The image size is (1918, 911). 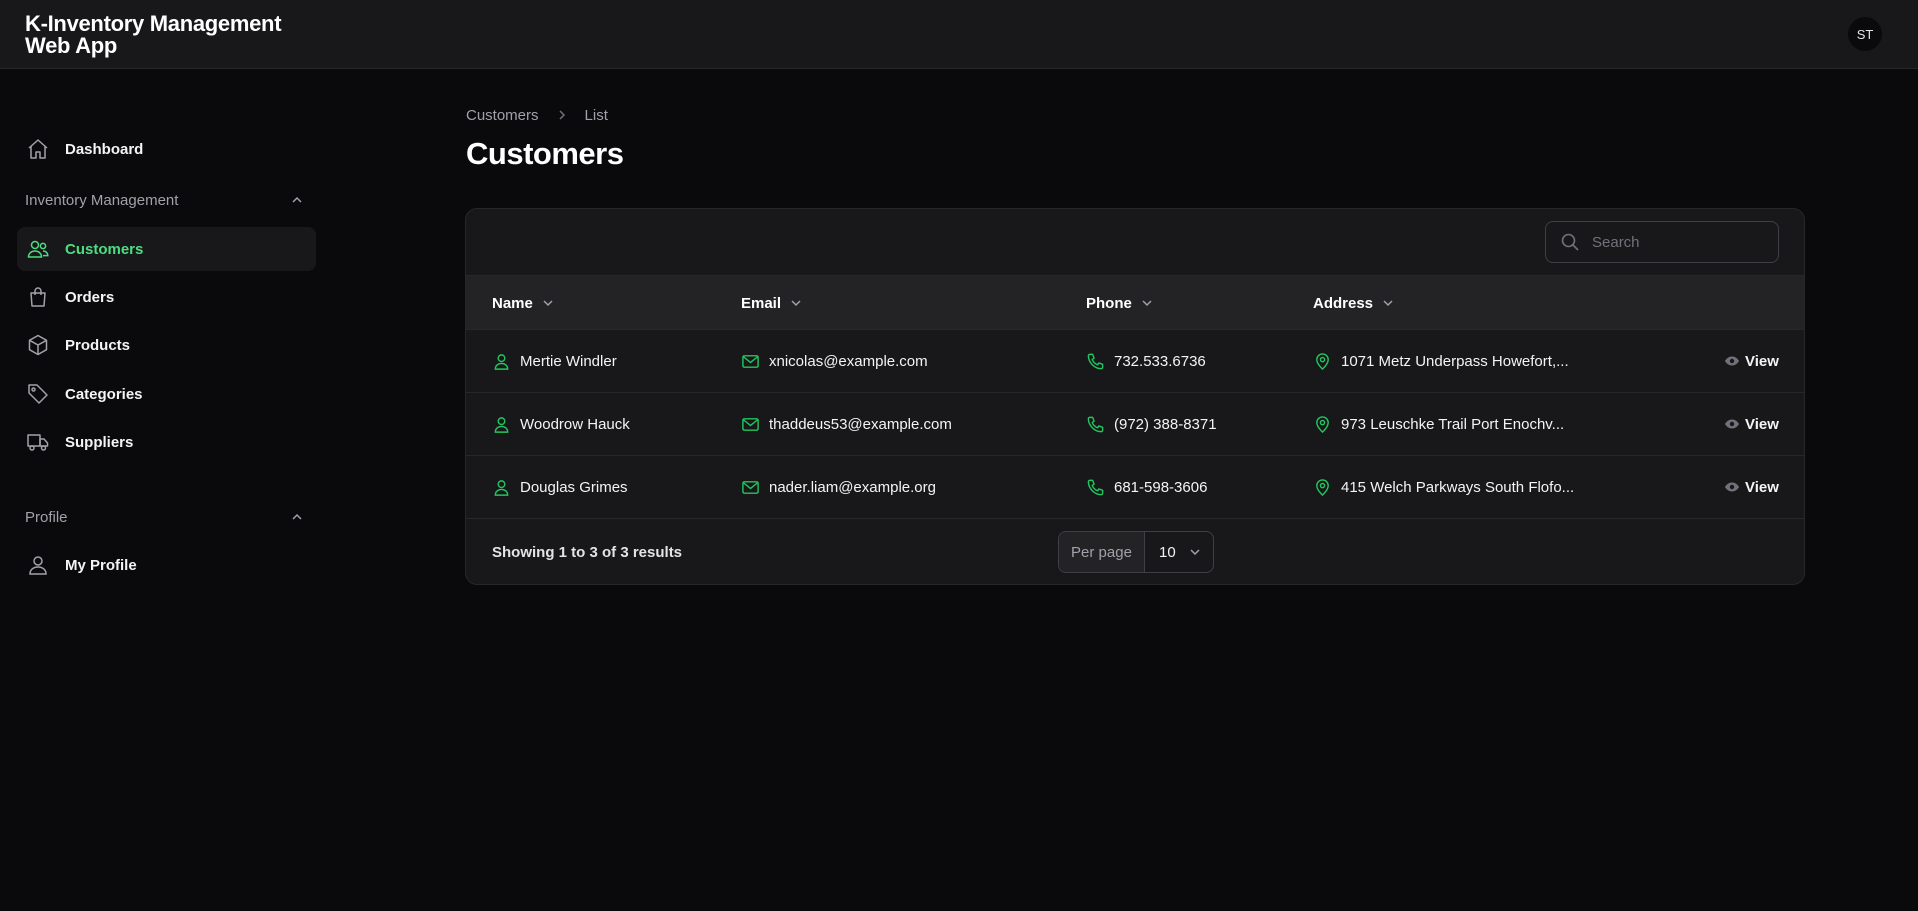 I want to click on cell-phone: 681-598-3606, so click(x=1146, y=487).